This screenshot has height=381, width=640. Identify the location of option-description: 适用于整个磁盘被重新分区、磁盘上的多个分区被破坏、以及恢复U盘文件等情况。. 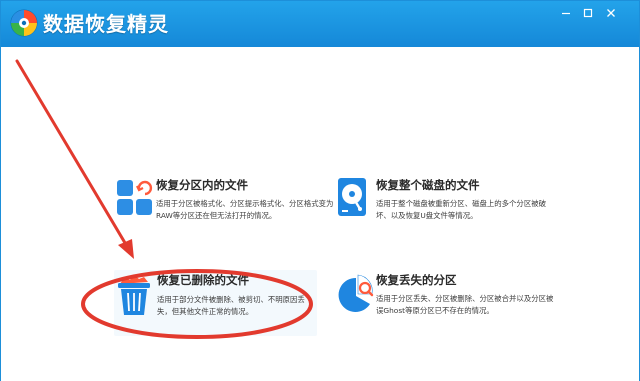
(461, 209).